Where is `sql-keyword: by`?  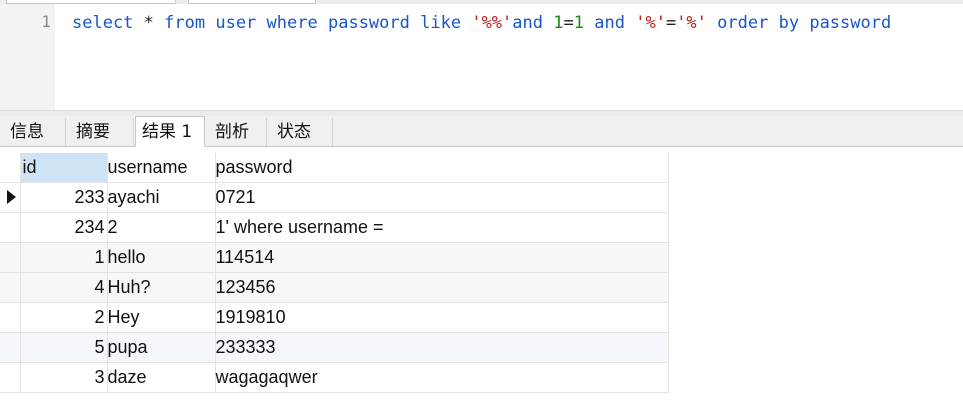
sql-keyword: by is located at coordinates (789, 23).